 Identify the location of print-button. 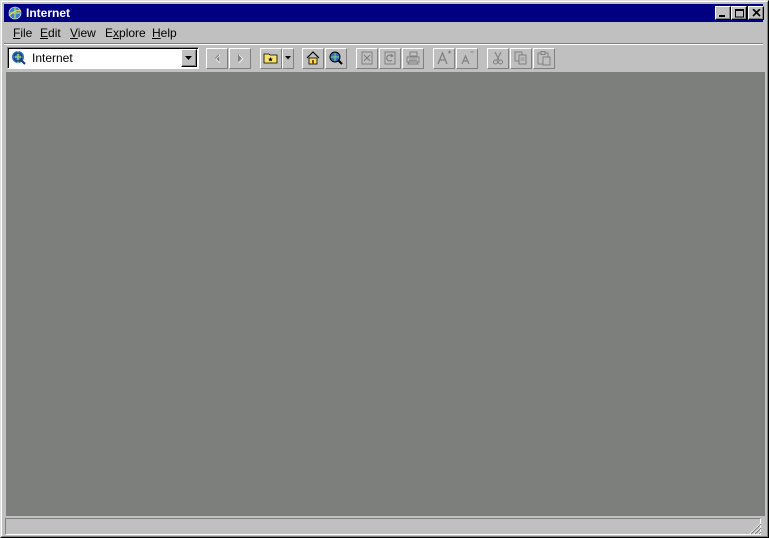
(413, 58).